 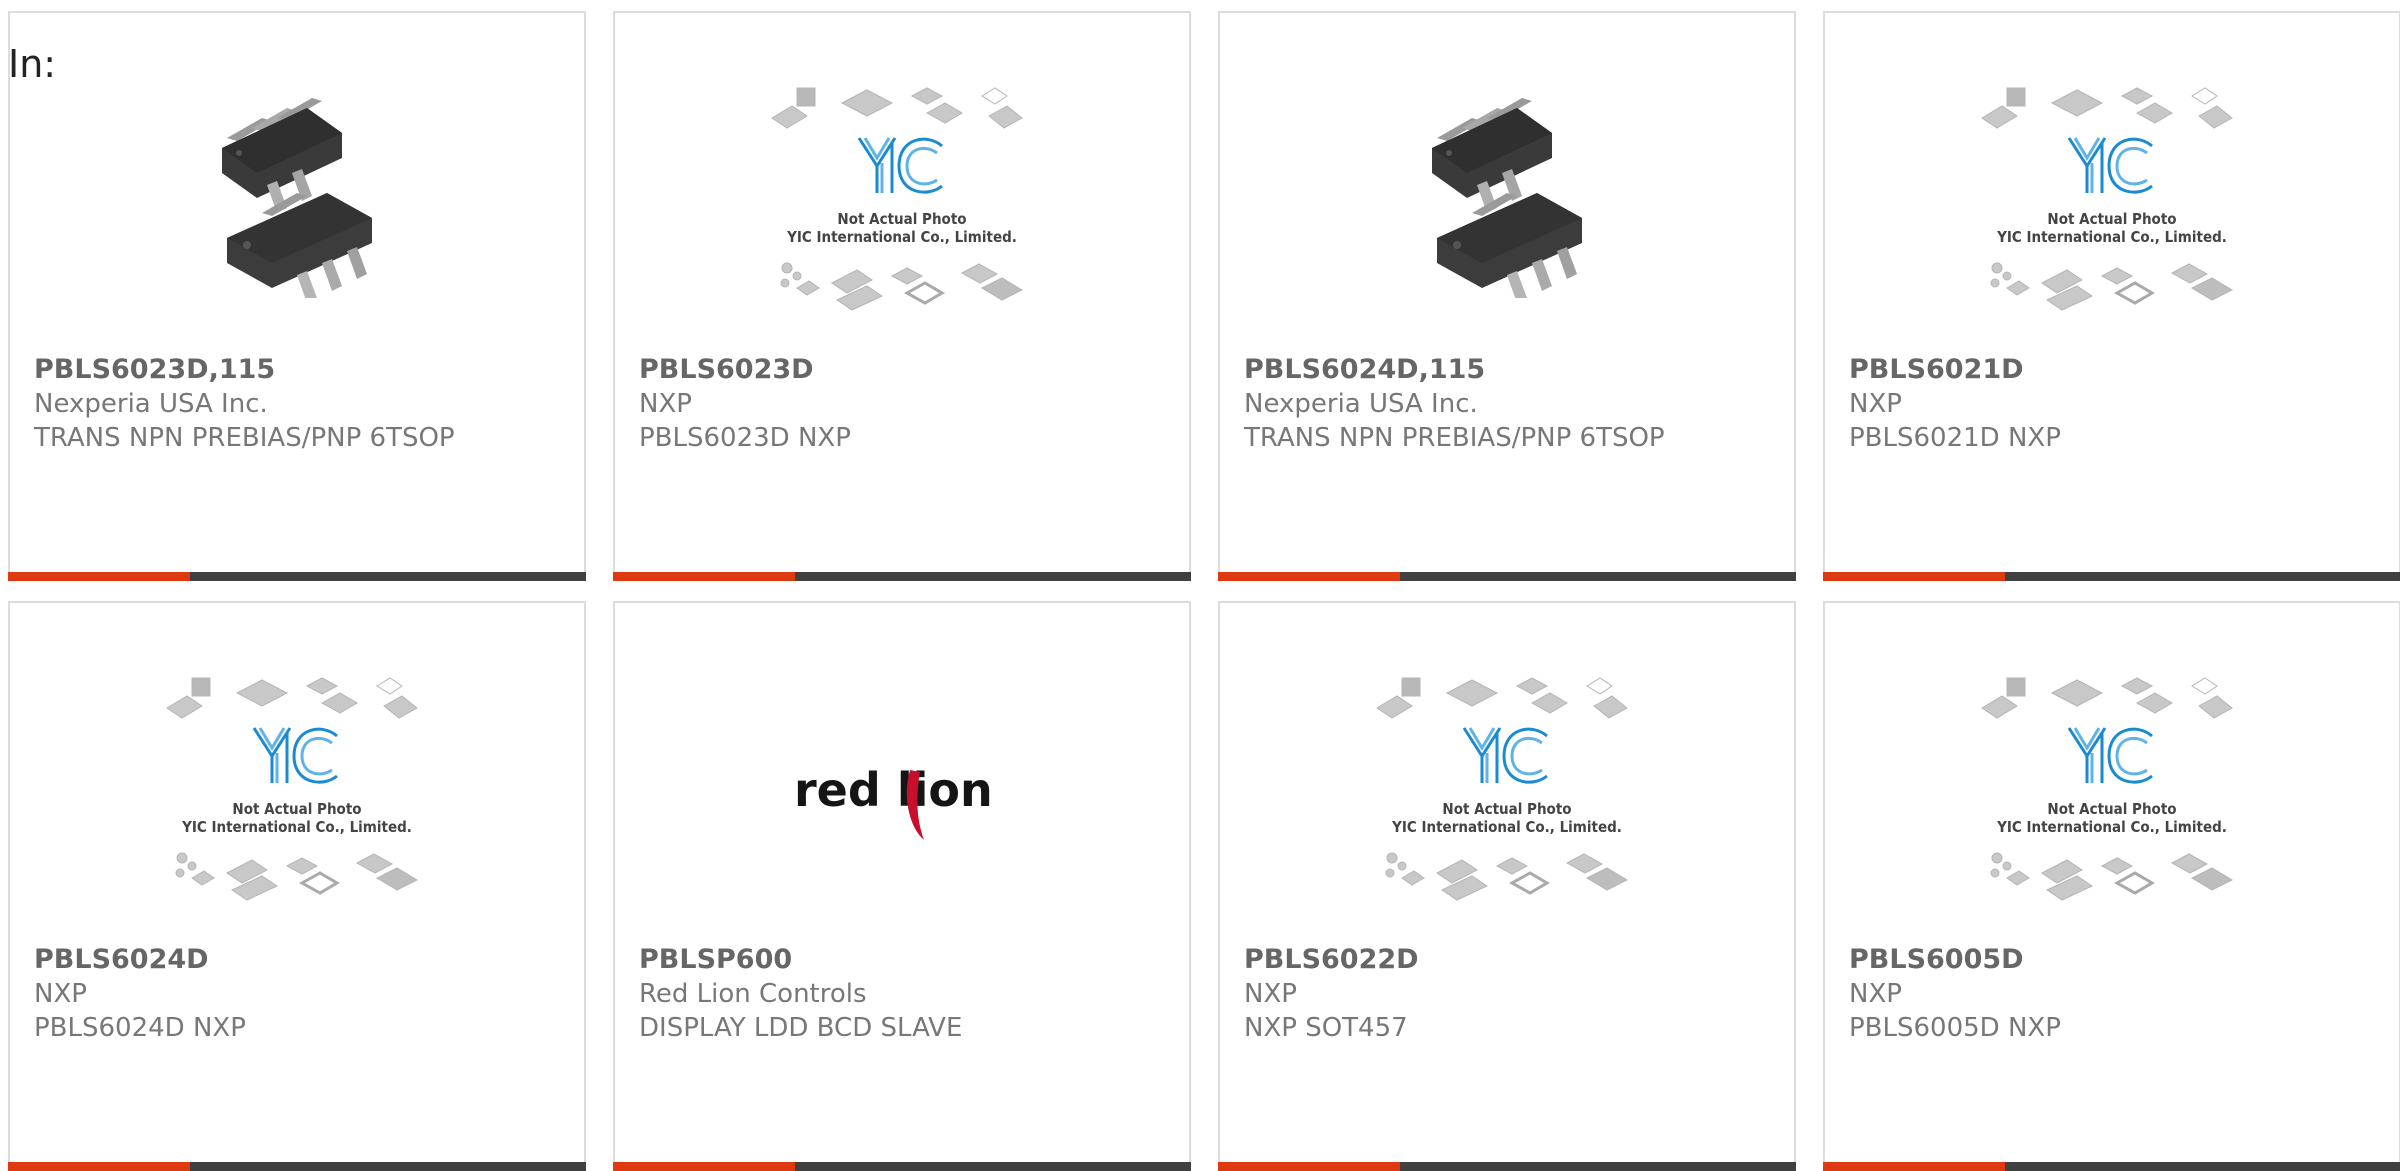 I want to click on product-info: PBLS6022D NXP NXP SOT457, so click(x=1511, y=994).